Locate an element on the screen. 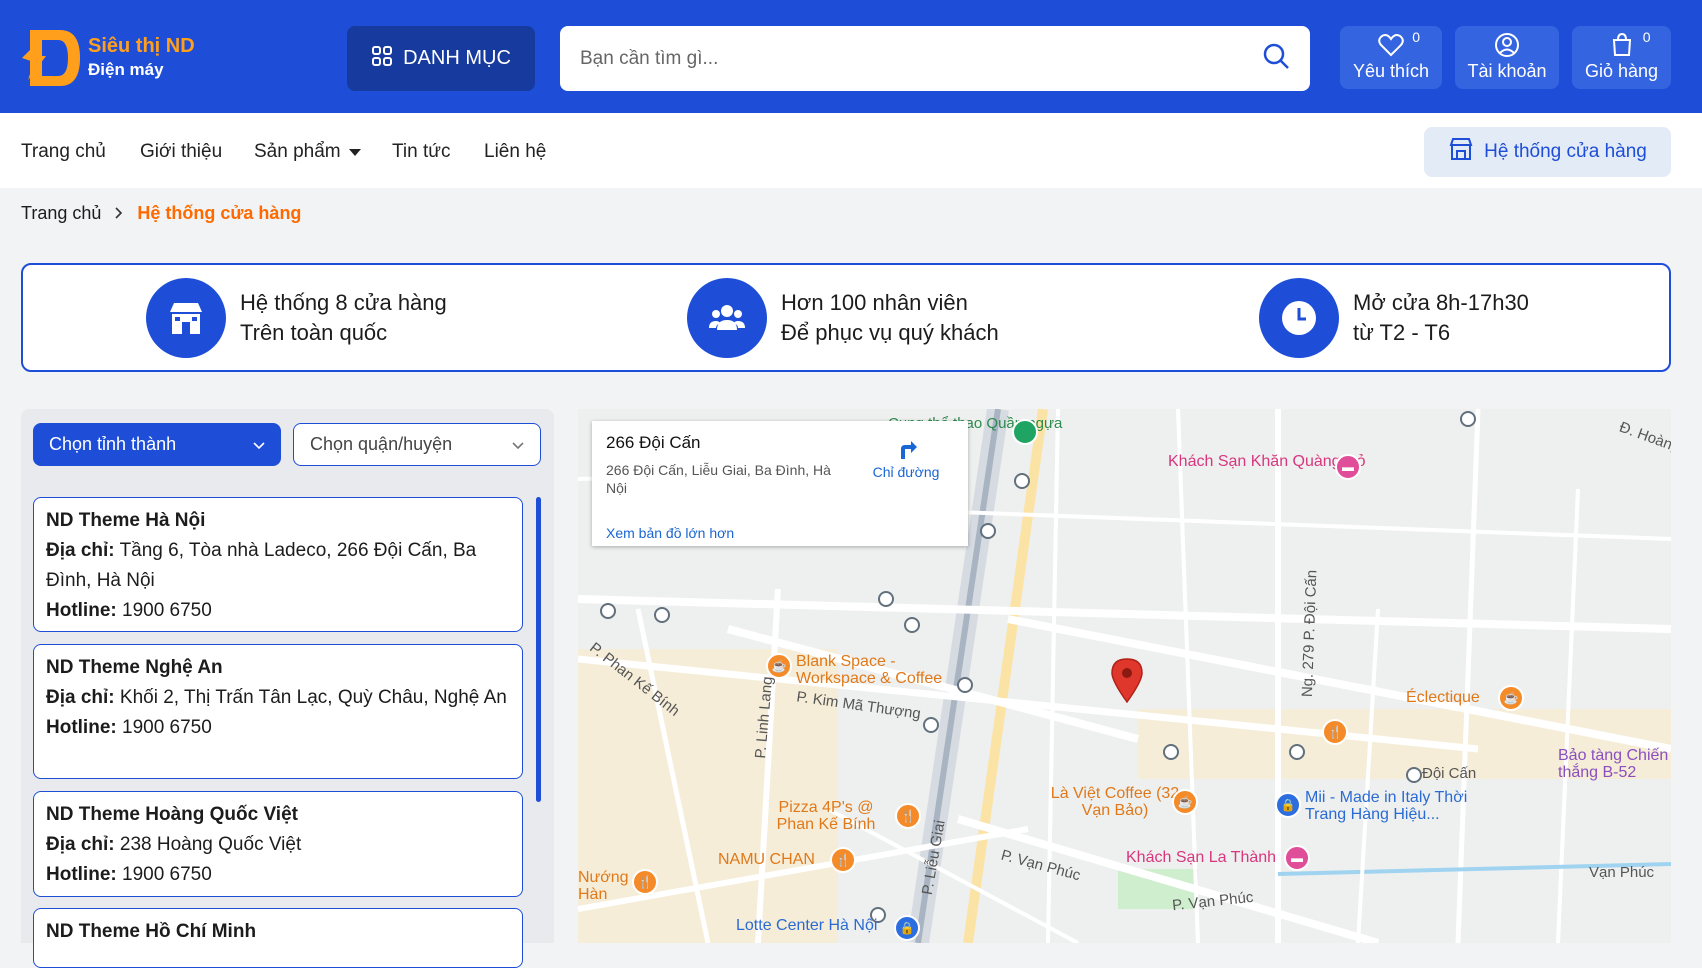  store-hotline-value: 1900 6750 is located at coordinates (167, 727).